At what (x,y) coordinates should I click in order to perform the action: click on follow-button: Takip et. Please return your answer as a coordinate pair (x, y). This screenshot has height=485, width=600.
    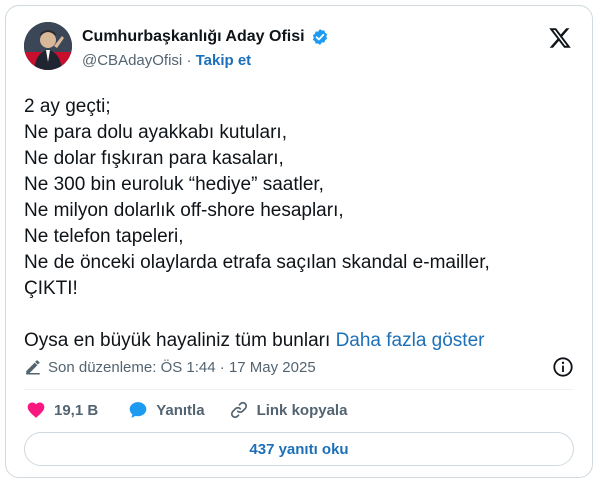
    Looking at the image, I should click on (224, 60).